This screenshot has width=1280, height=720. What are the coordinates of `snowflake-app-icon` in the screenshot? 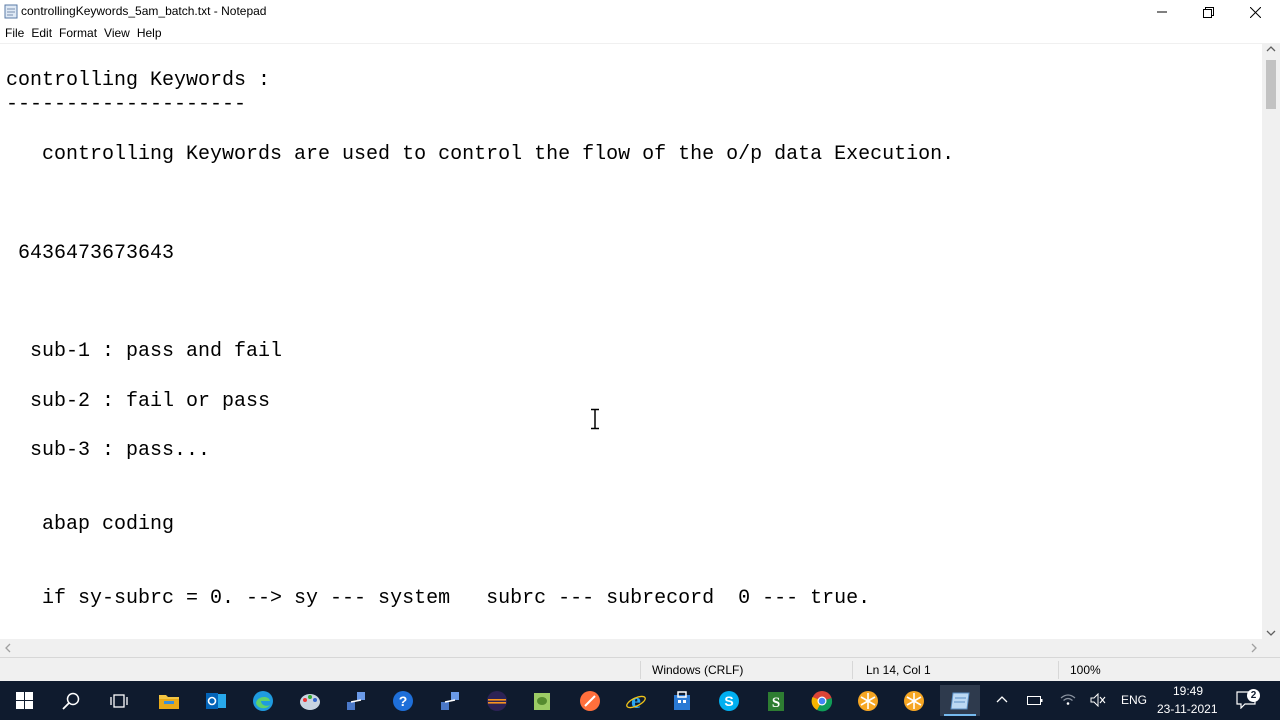 It's located at (868, 700).